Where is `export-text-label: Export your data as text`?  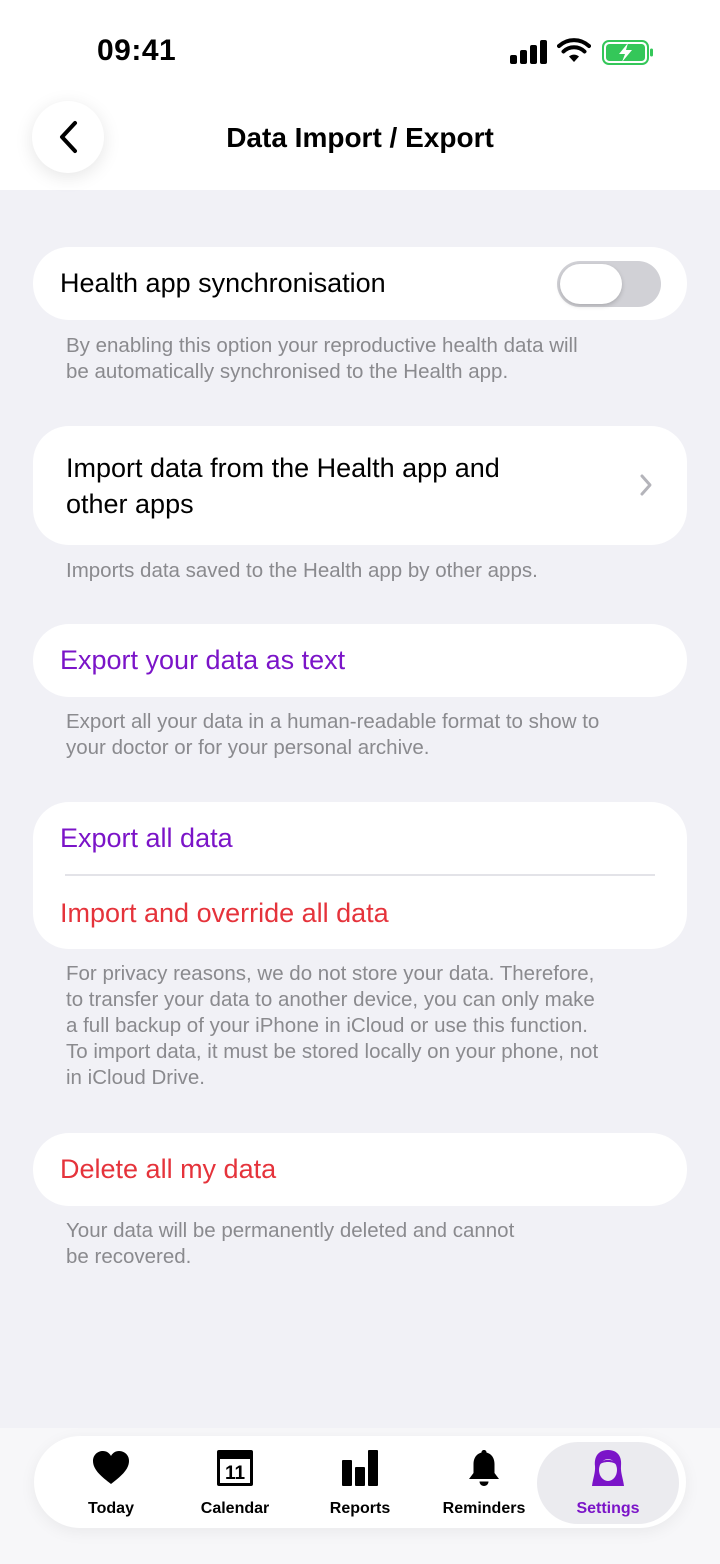 export-text-label: Export your data as text is located at coordinates (203, 660).